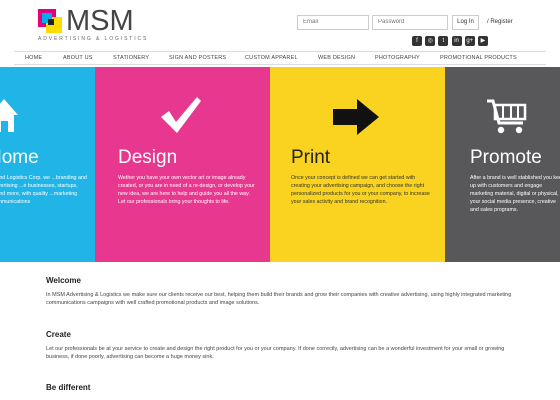  I want to click on login-form: Log In / Register, so click(405, 22).